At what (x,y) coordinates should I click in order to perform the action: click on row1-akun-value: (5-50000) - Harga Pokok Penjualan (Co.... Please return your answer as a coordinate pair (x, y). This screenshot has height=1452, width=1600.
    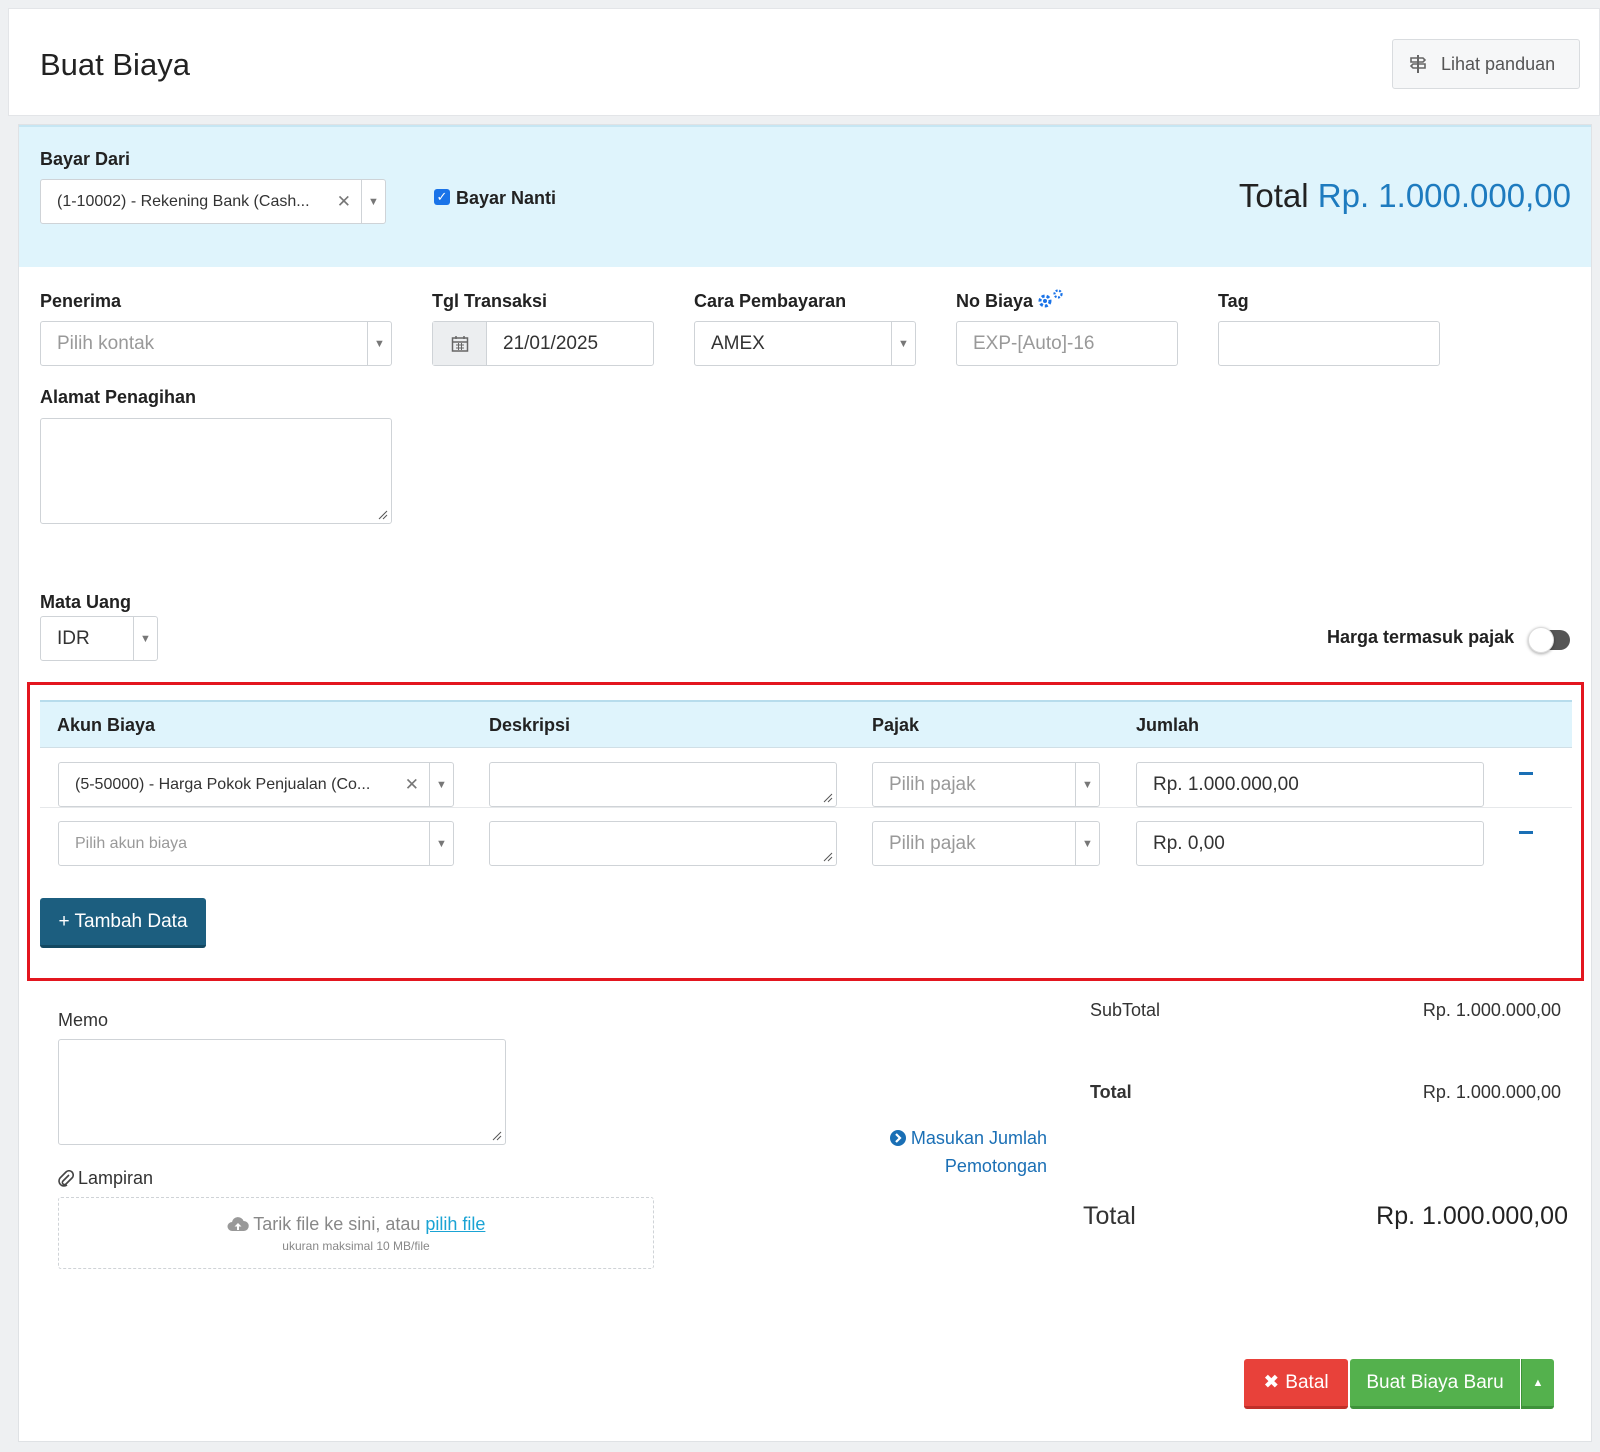
    Looking at the image, I should click on (223, 784).